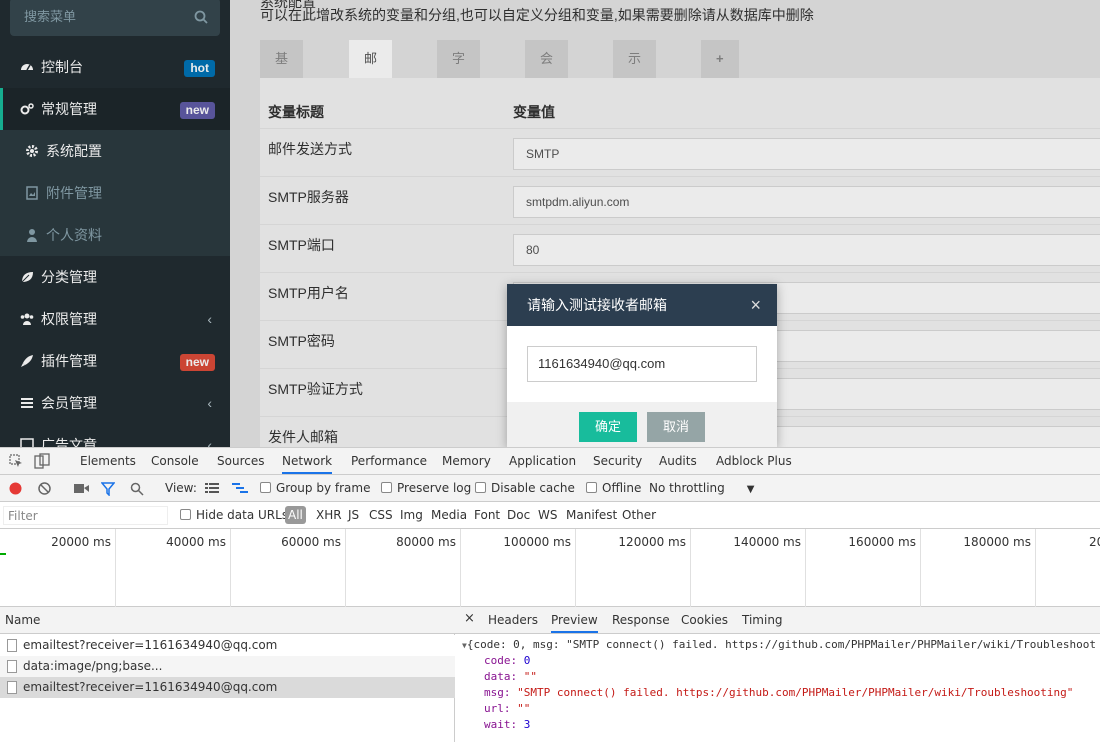 Image resolution: width=1100 pixels, height=742 pixels. What do you see at coordinates (323, 488) in the screenshot?
I see `checkbox-label: Group by frame` at bounding box center [323, 488].